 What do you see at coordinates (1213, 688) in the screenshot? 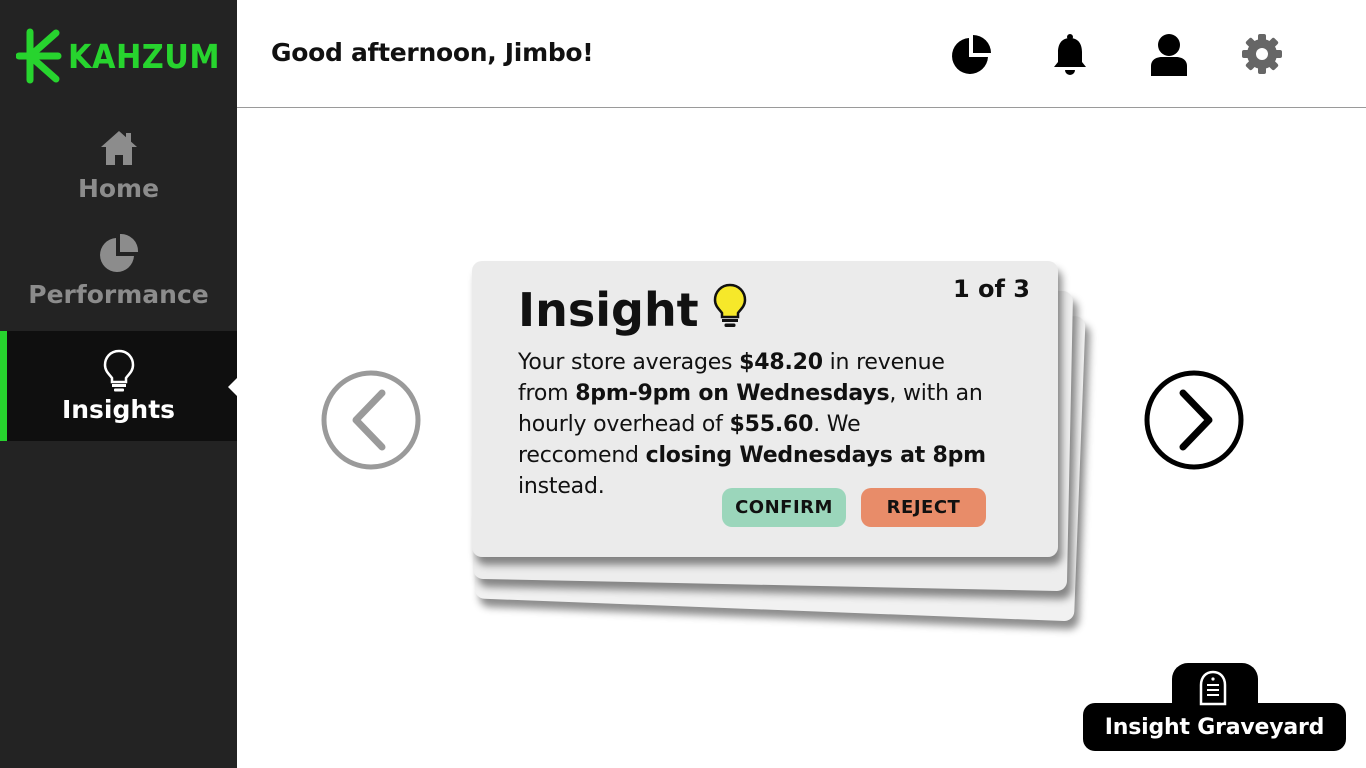
I see `tombstone-icon` at bounding box center [1213, 688].